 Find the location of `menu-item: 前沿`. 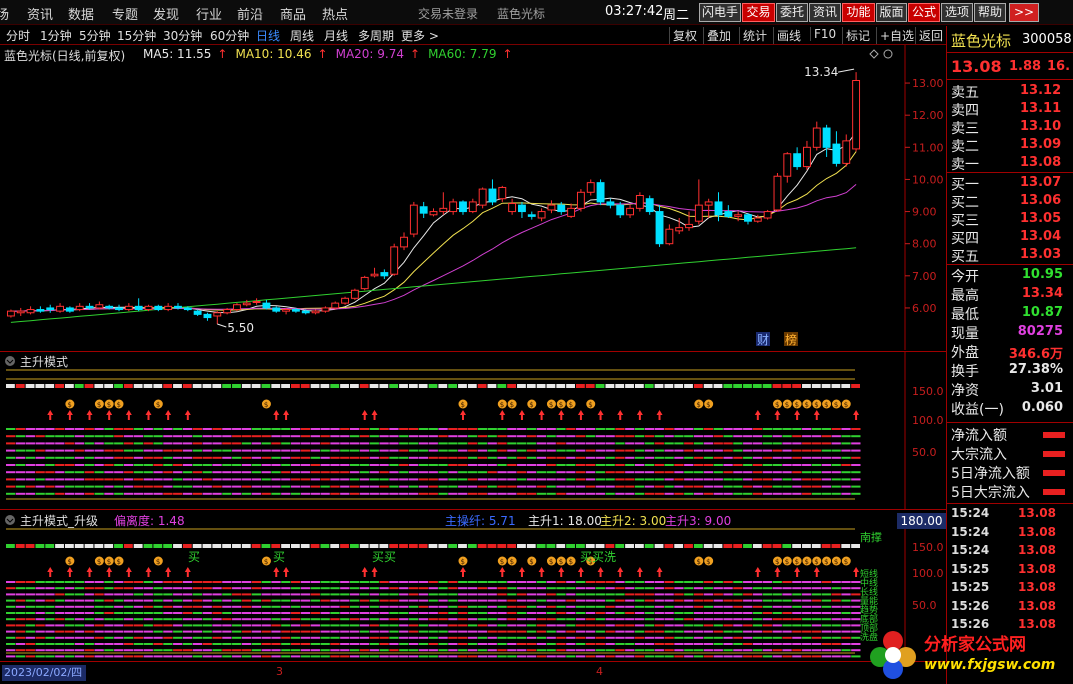

menu-item: 前沿 is located at coordinates (250, 13).